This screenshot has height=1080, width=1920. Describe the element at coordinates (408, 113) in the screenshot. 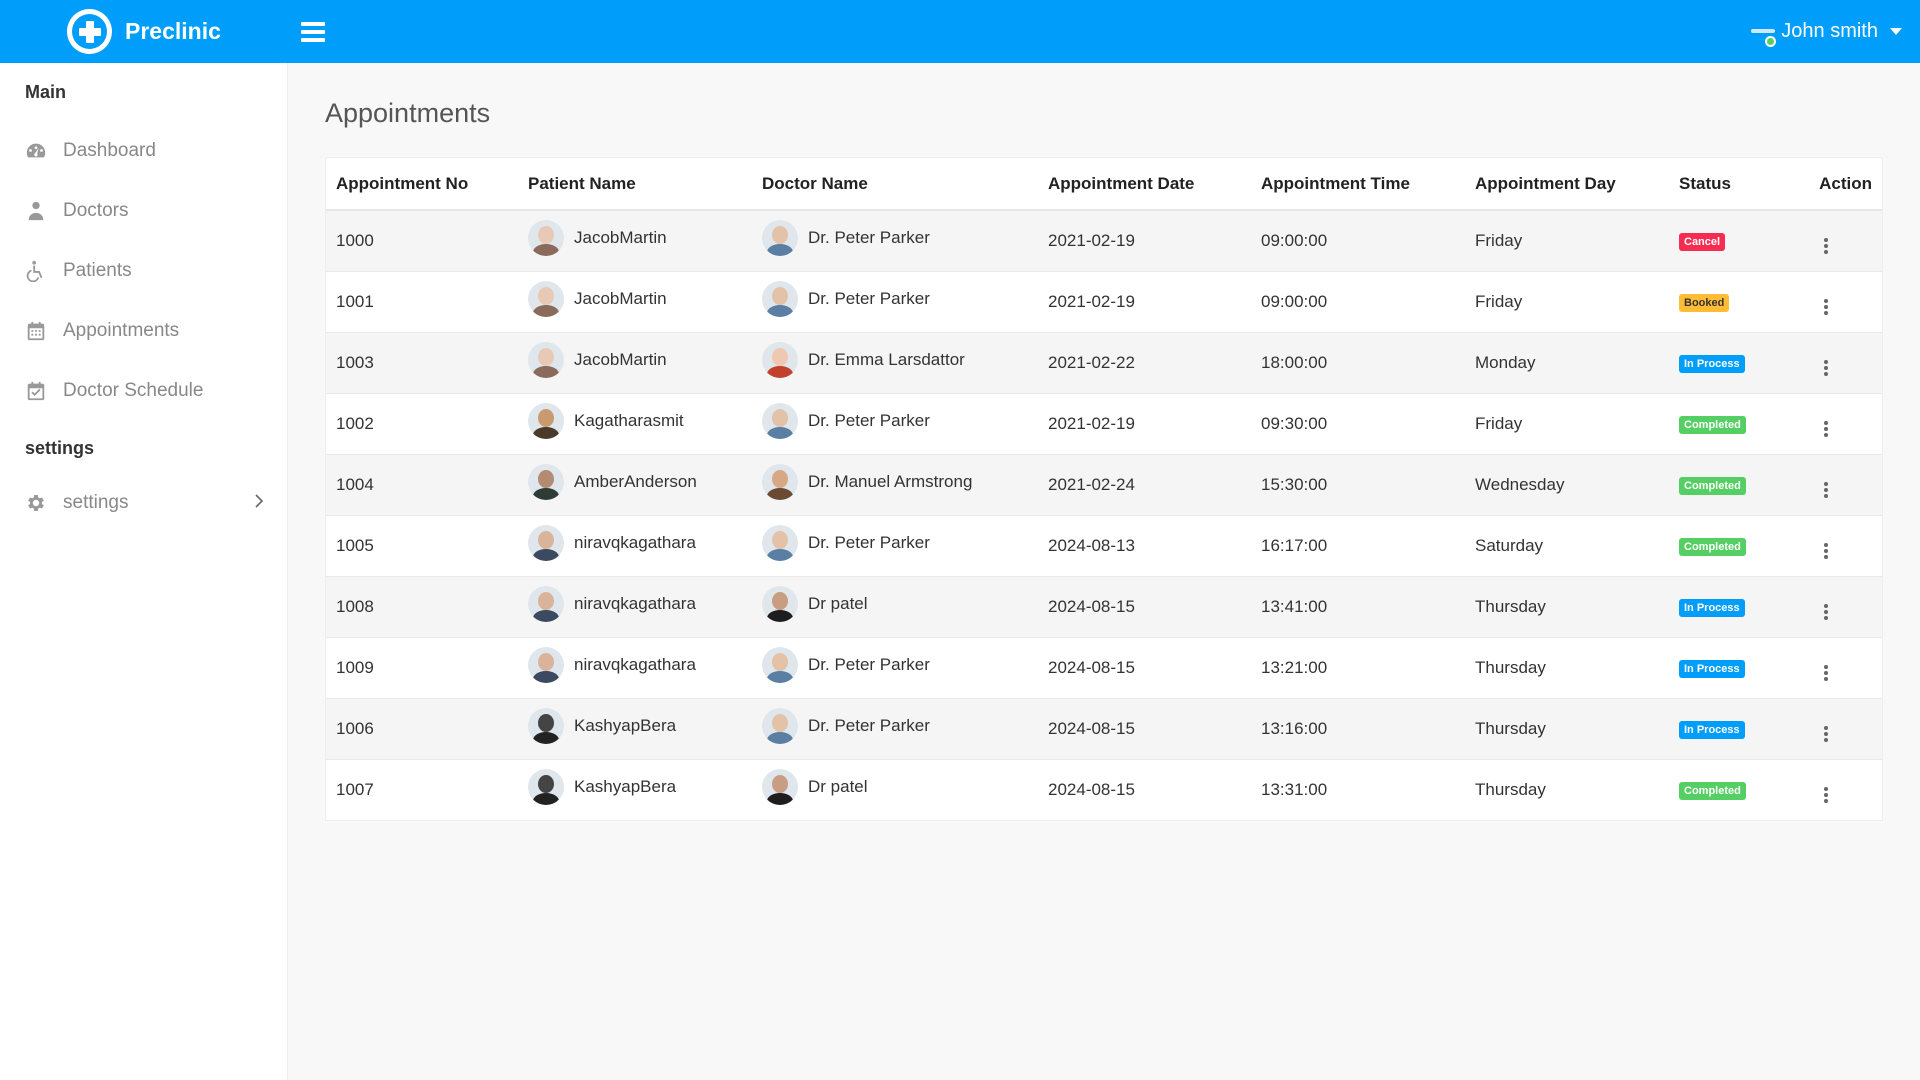

I see `page-title: Appointments` at that location.